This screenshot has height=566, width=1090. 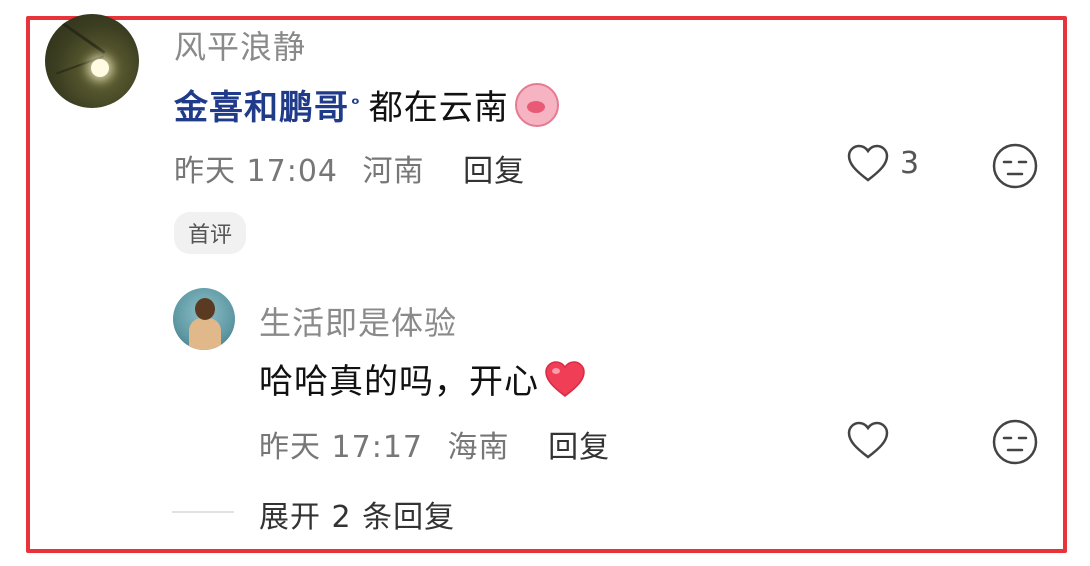 I want to click on divider, so click(x=203, y=512).